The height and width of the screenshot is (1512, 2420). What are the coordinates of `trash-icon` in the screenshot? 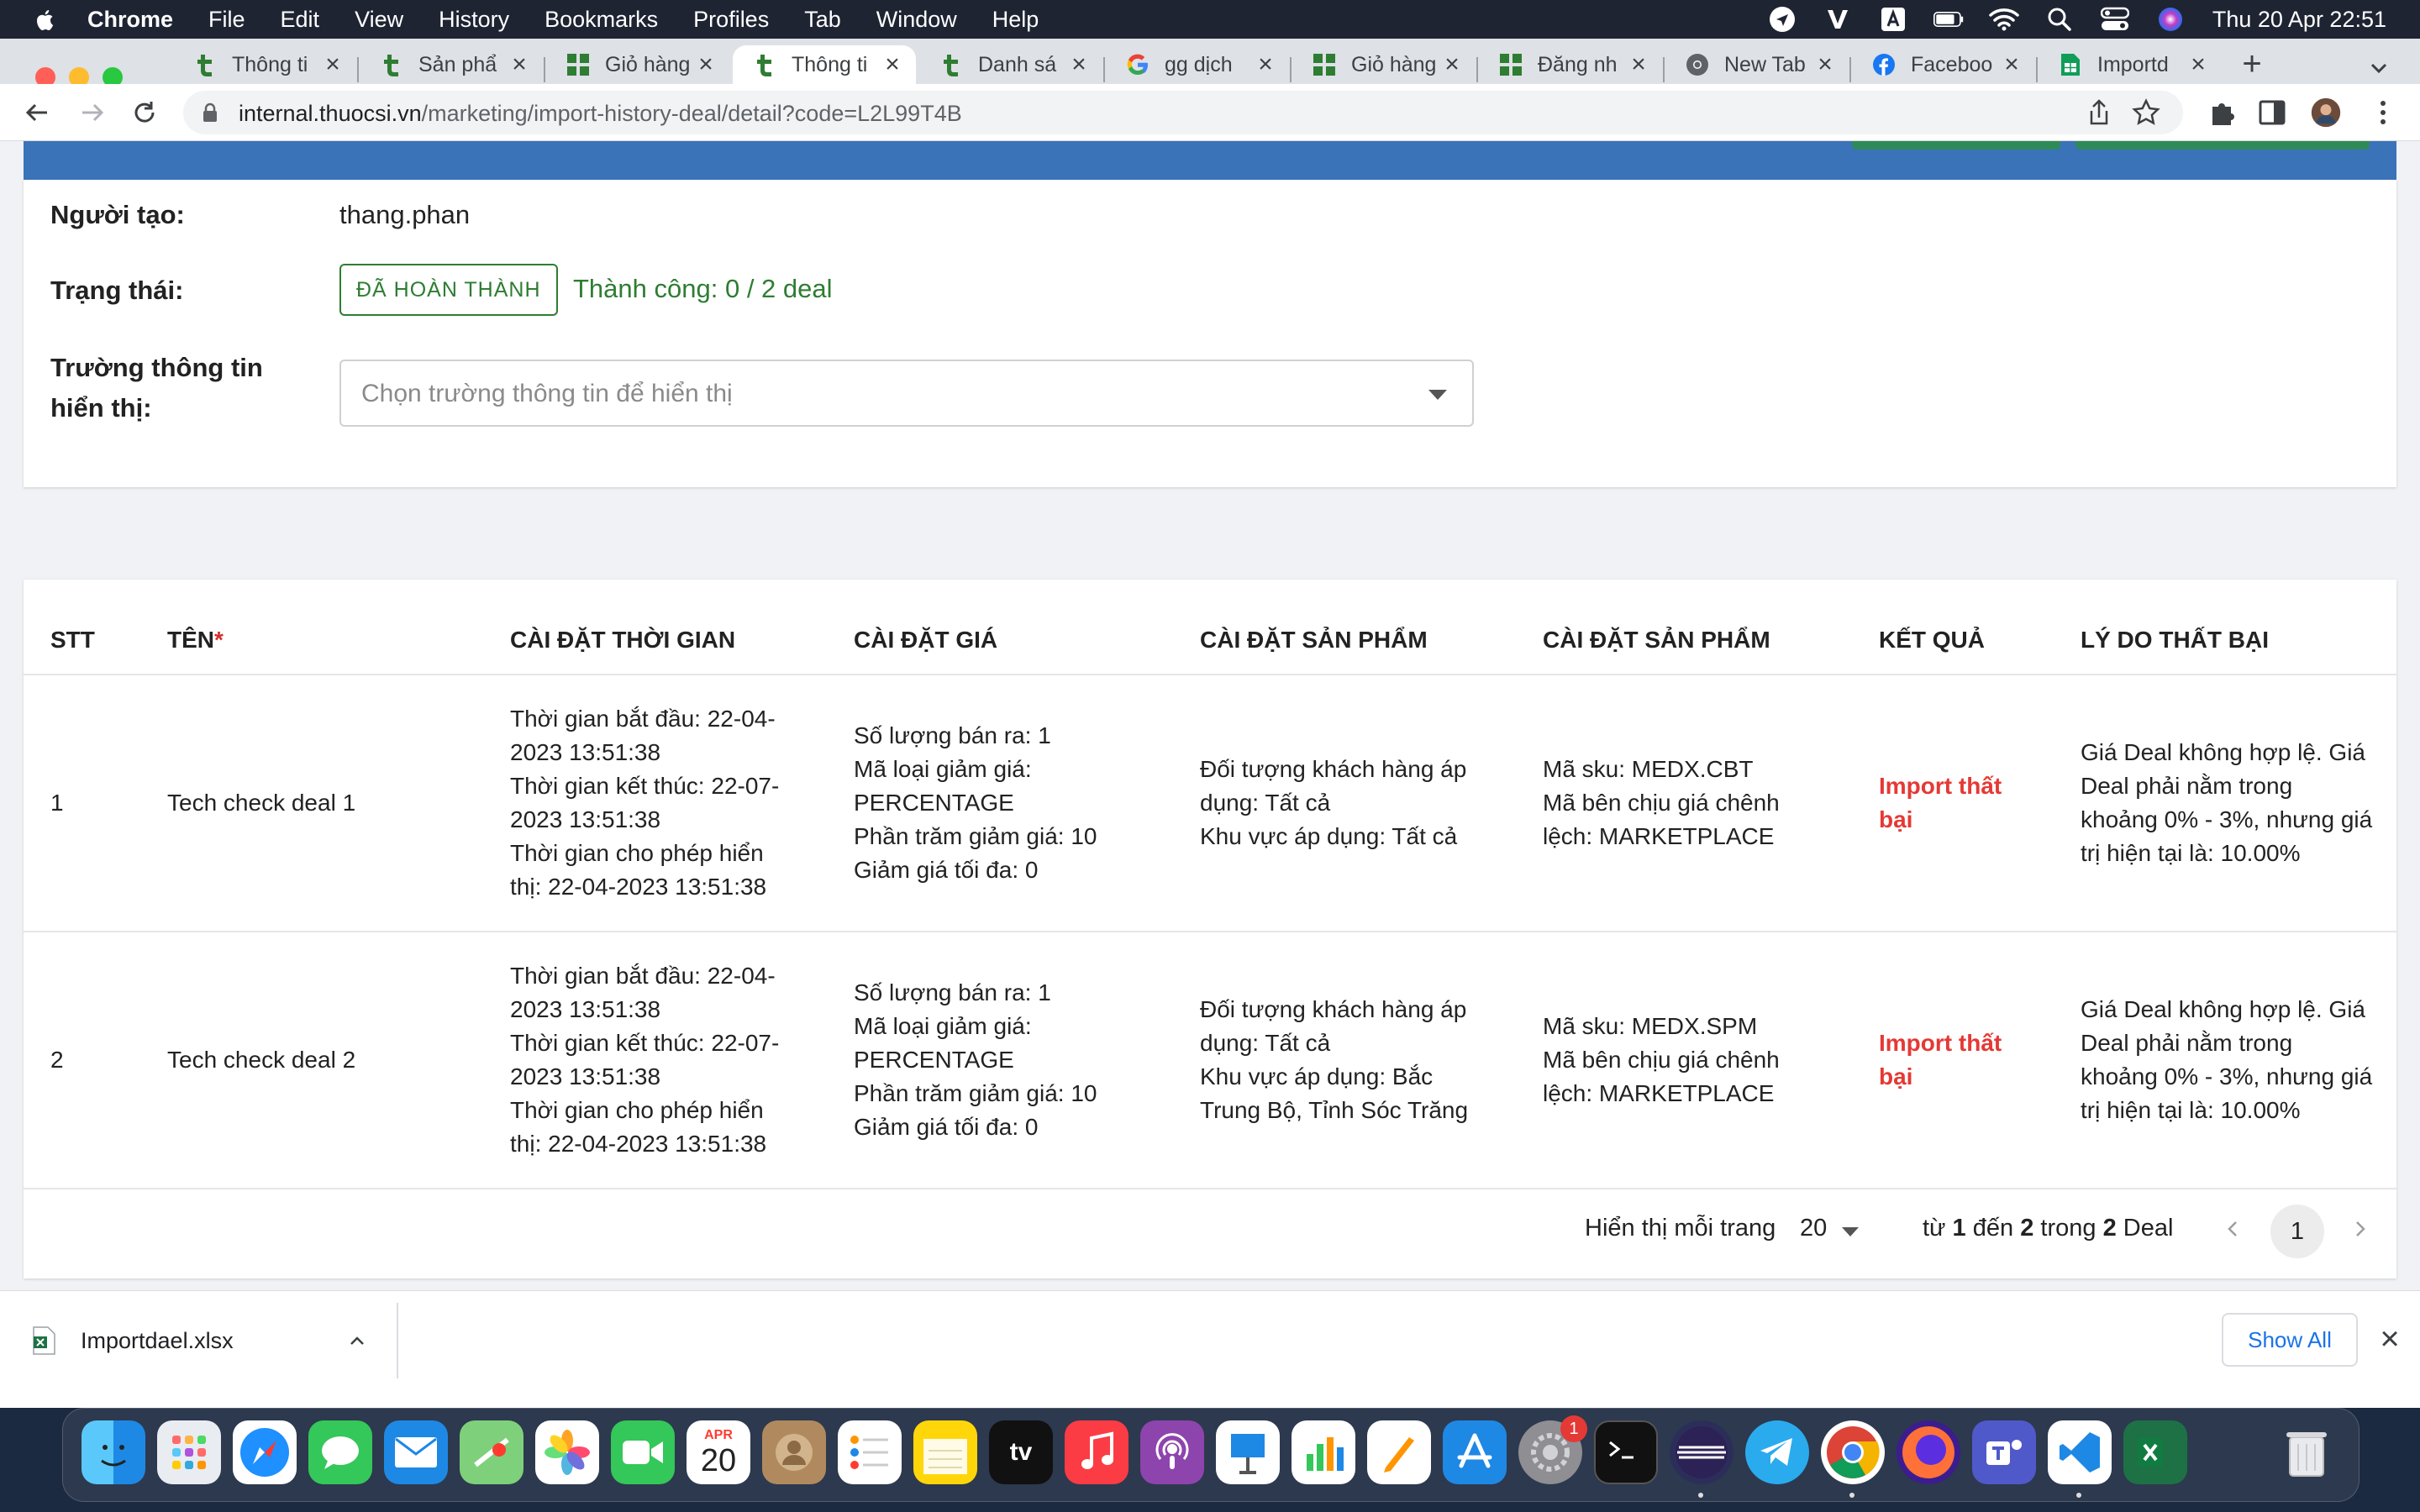 It's located at (2306, 1452).